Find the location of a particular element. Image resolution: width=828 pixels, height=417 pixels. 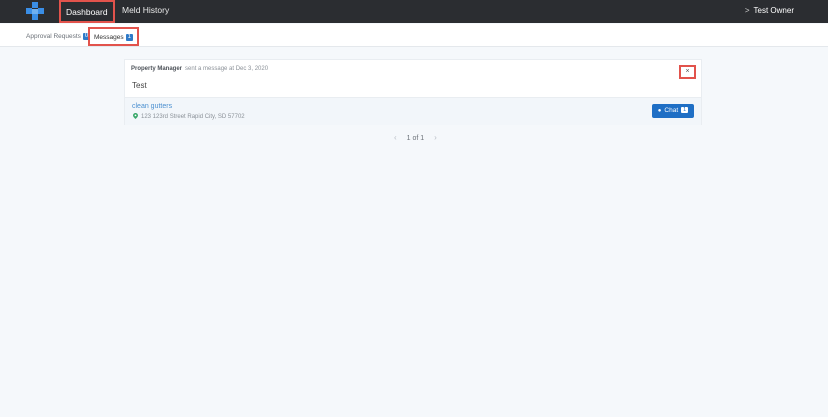

user-menu: > Test Owner is located at coordinates (769, 10).